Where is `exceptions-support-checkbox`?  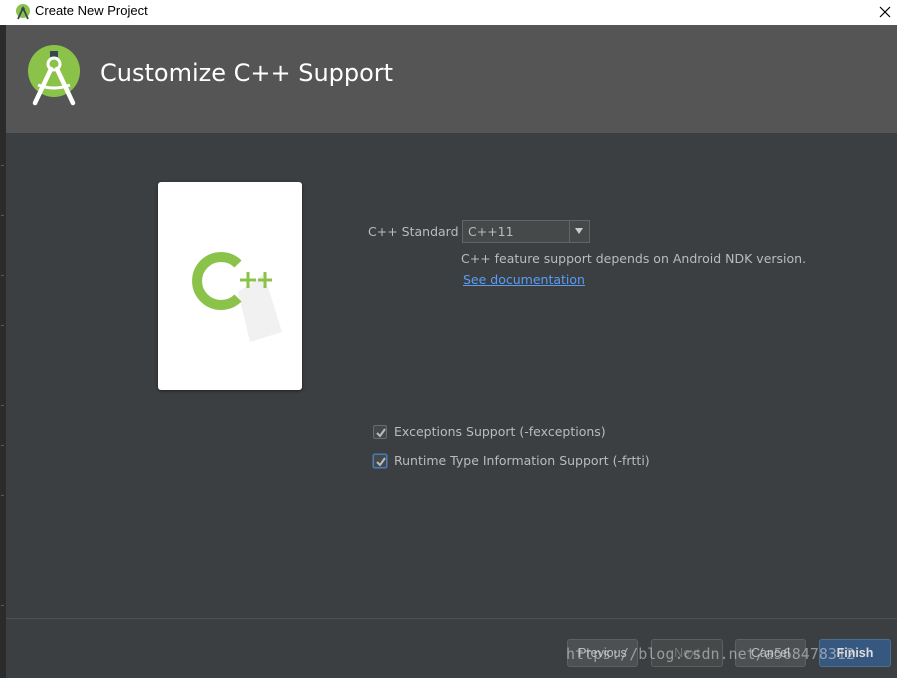 exceptions-support-checkbox is located at coordinates (380, 432).